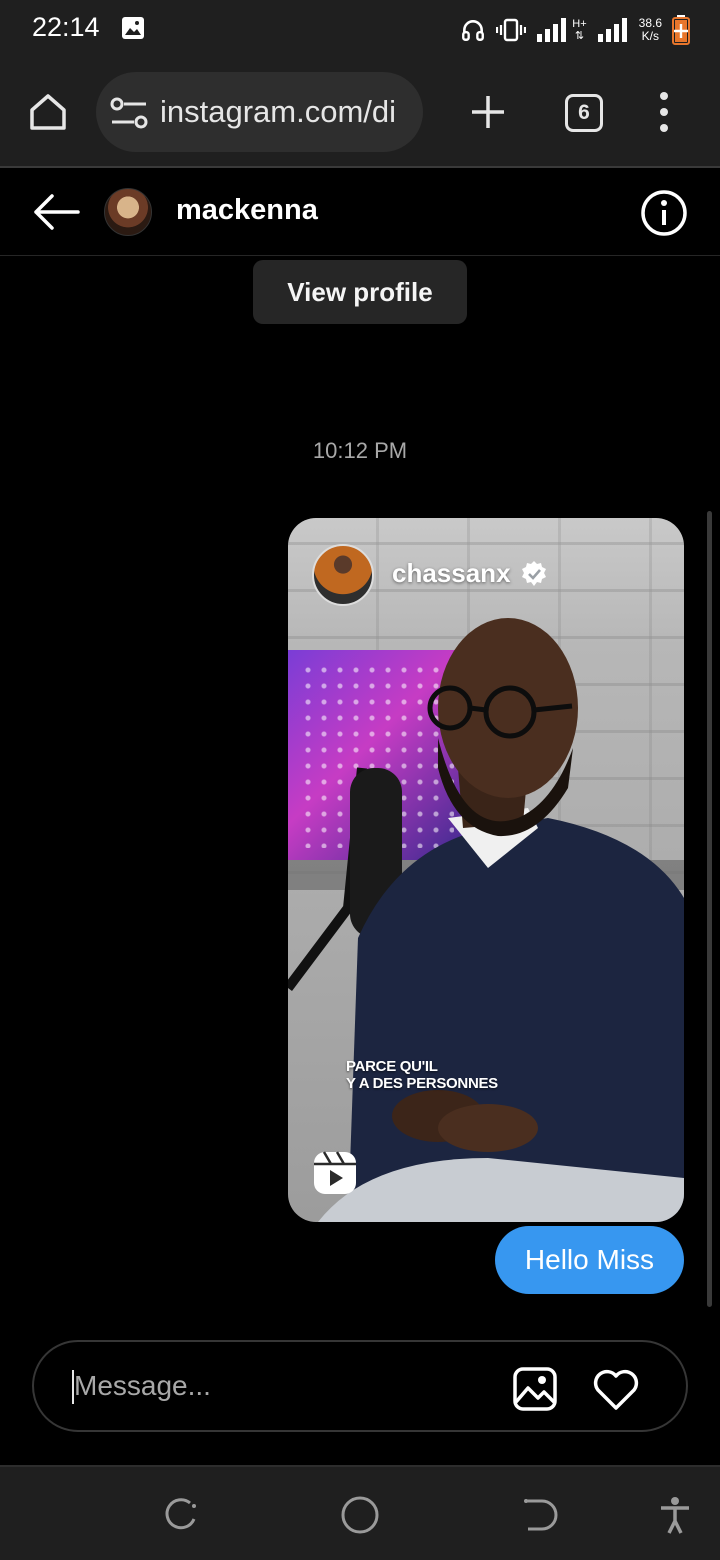 The width and height of the screenshot is (720, 1560). I want to click on info-icon, so click(664, 213).